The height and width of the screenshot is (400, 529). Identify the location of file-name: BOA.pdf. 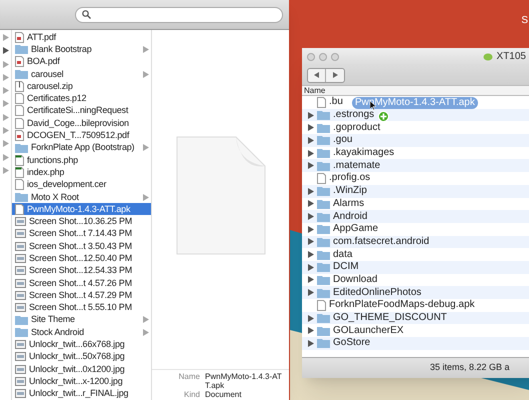
(44, 61).